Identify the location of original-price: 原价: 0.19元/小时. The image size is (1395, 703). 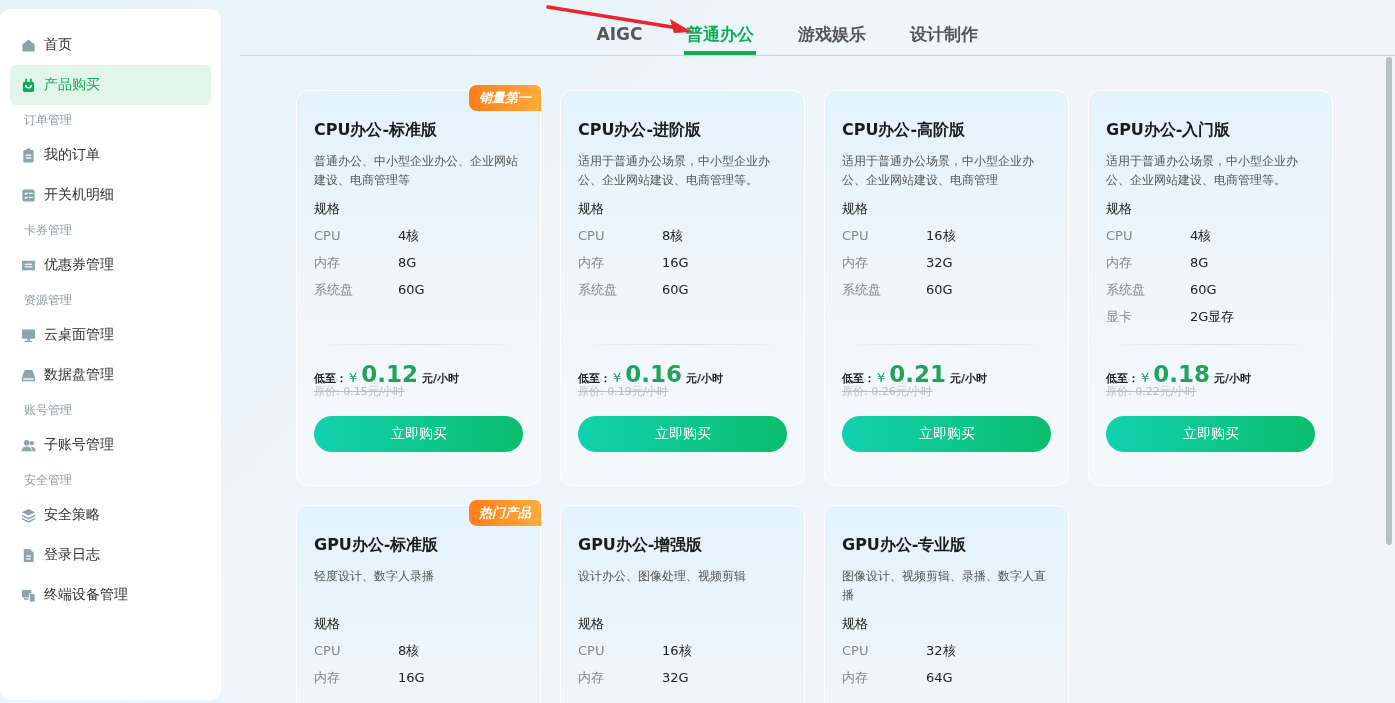
(624, 391).